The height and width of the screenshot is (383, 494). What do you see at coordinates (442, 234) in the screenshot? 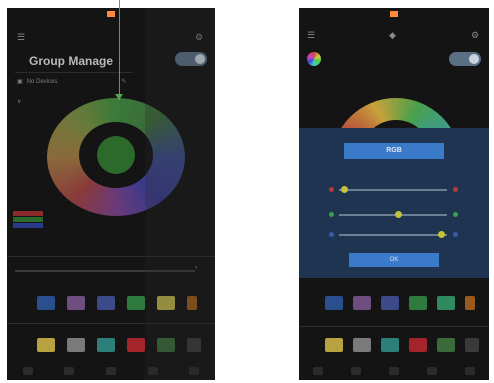
I see `blue-slider-knob` at bounding box center [442, 234].